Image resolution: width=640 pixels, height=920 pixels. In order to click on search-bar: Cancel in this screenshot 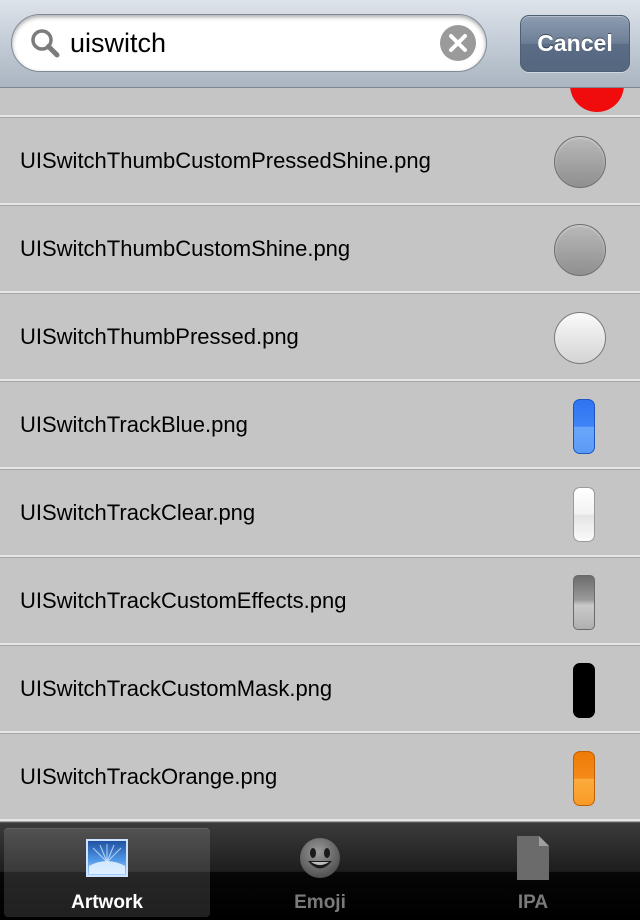, I will do `click(320, 44)`.